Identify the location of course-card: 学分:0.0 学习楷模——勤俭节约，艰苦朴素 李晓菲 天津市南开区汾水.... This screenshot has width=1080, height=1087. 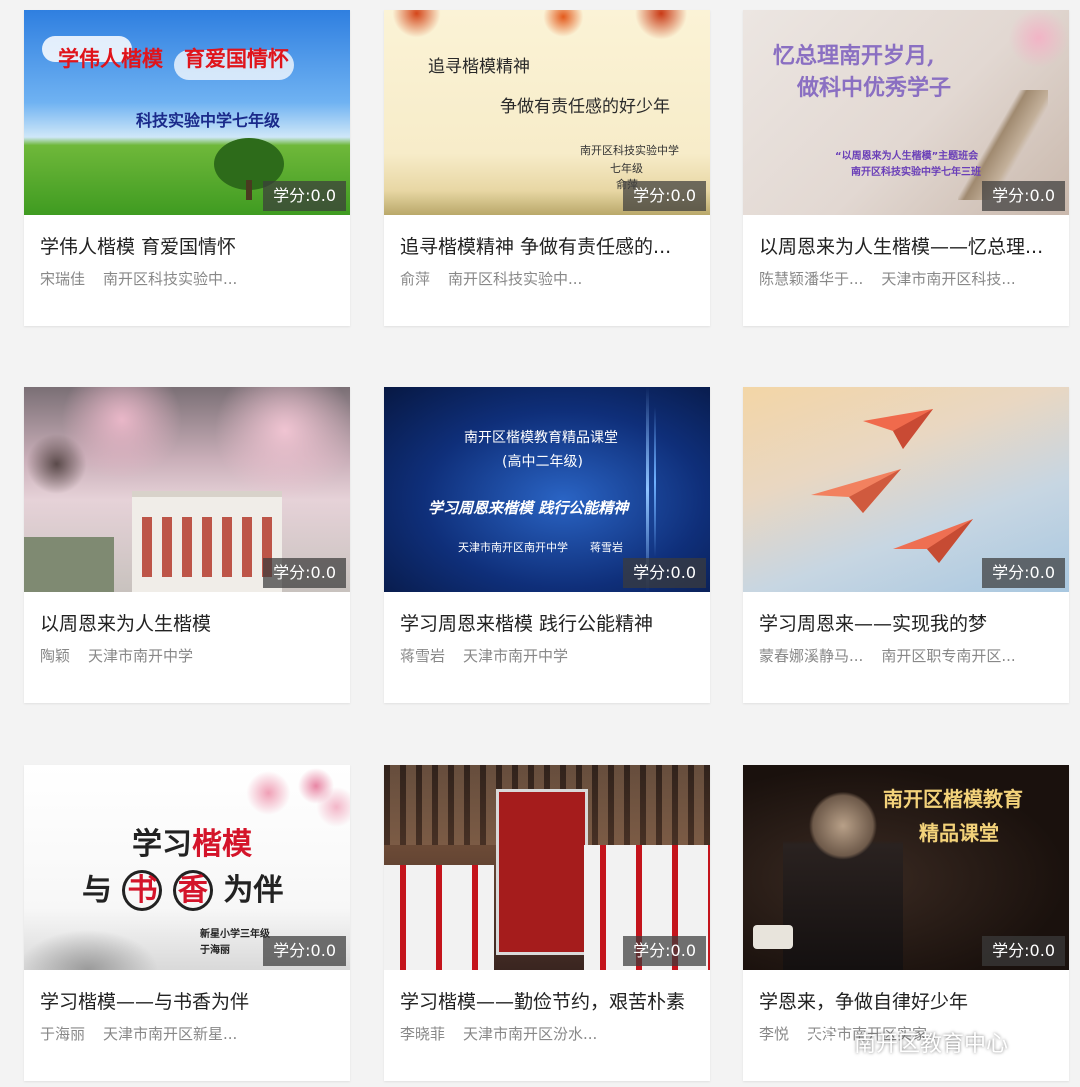
(547, 923).